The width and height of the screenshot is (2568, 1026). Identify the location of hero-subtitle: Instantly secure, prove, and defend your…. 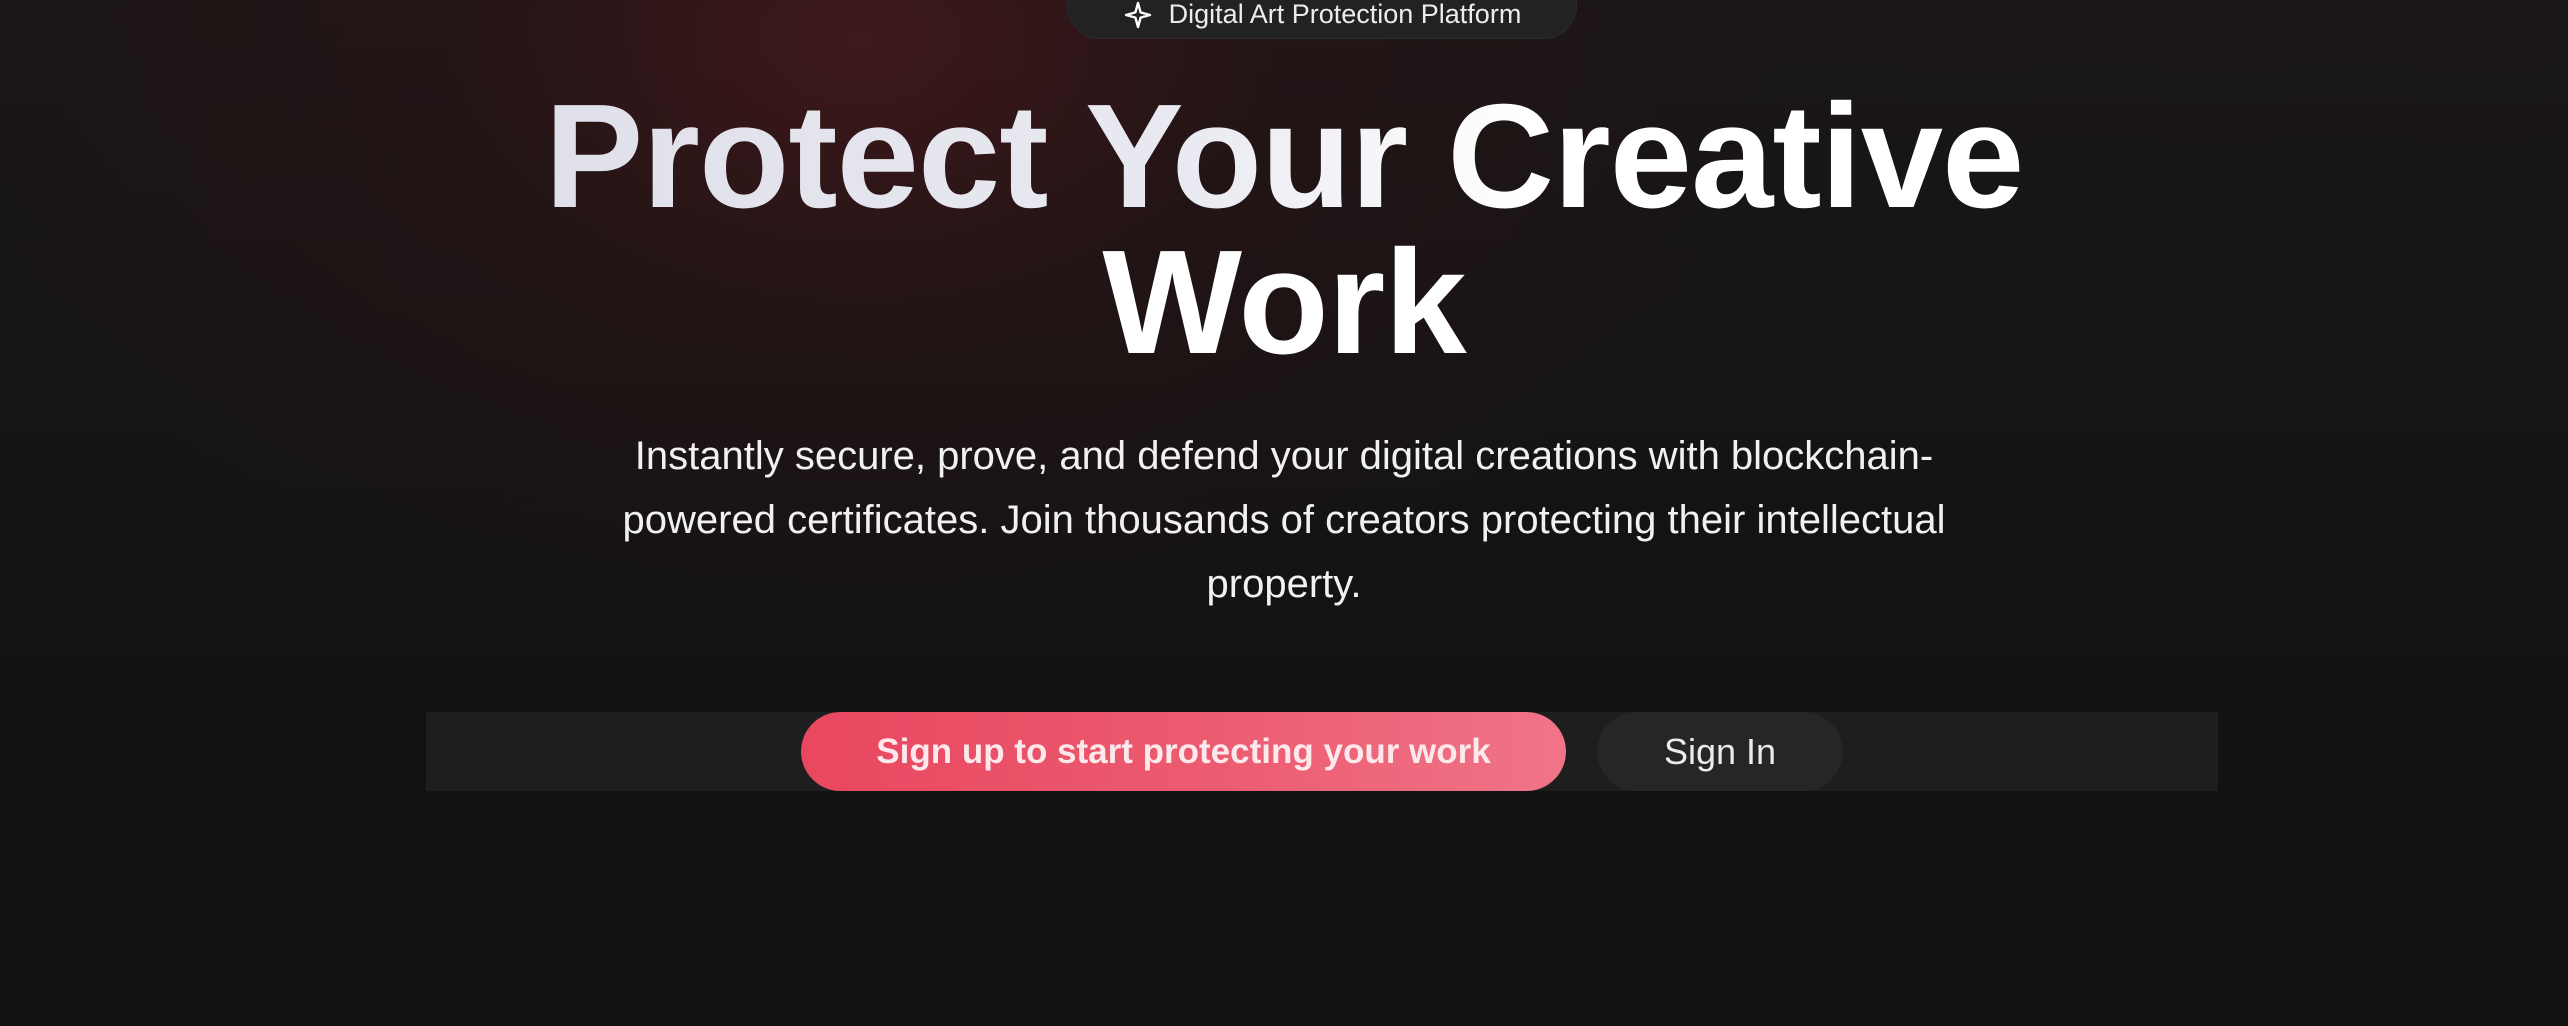
(1284, 520).